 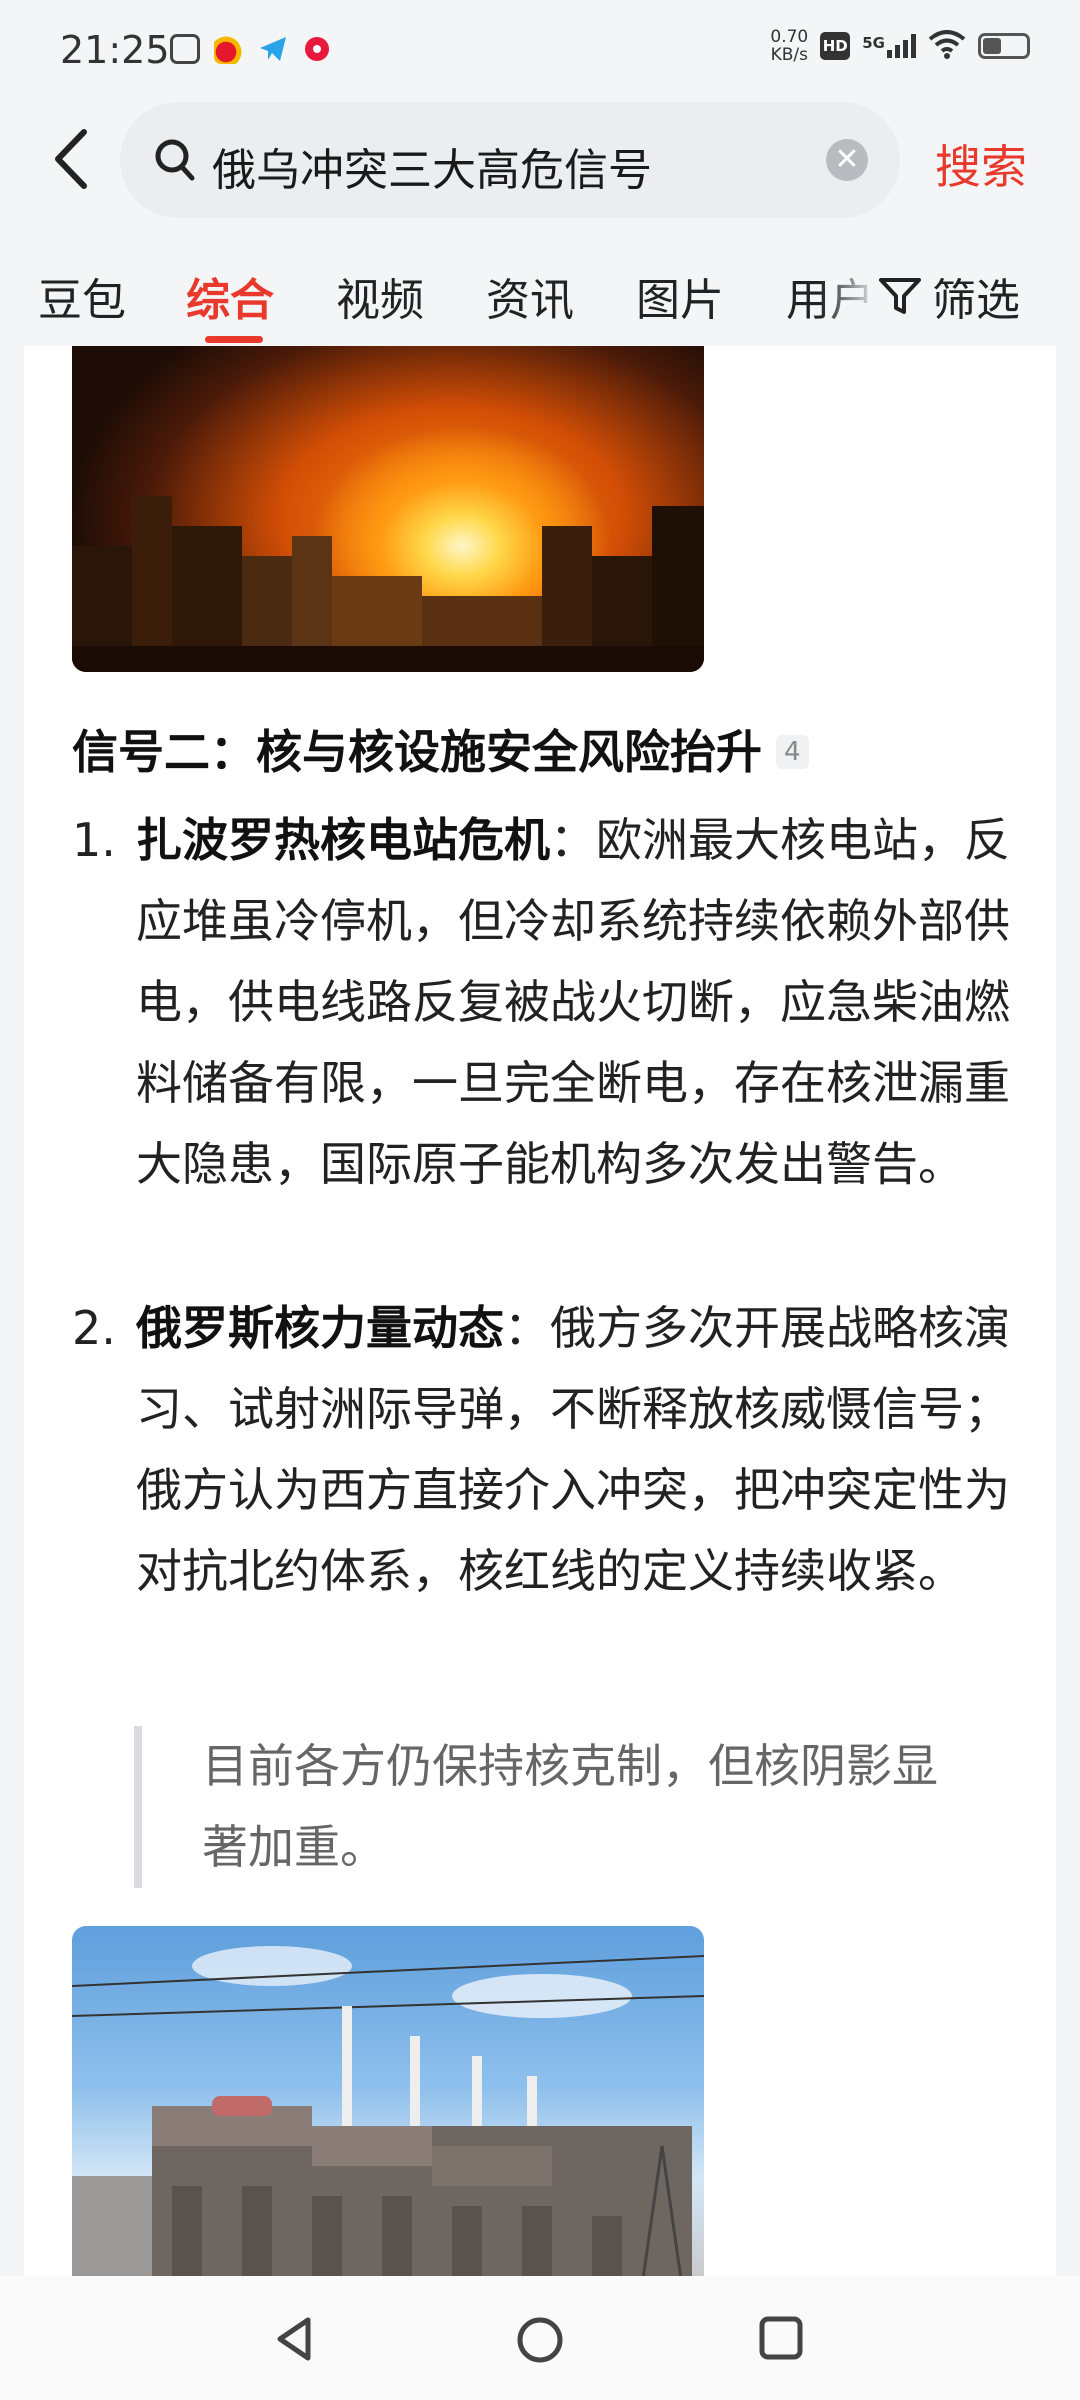 I want to click on wifi-icon, so click(x=947, y=46).